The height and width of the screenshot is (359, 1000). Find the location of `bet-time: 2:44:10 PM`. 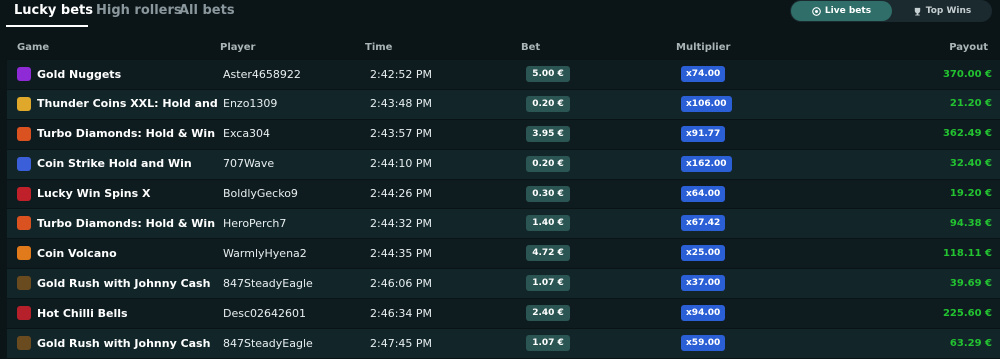

bet-time: 2:44:10 PM is located at coordinates (401, 164).